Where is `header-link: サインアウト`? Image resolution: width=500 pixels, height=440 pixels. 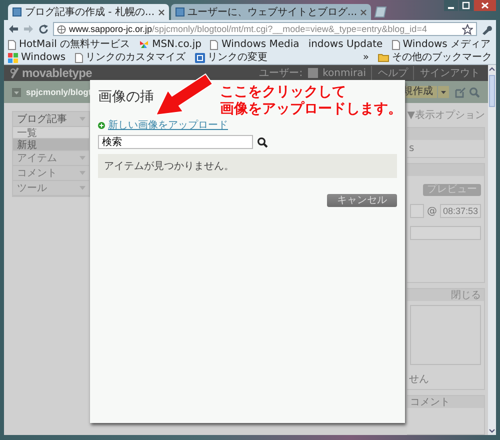 header-link: サインアウト is located at coordinates (446, 73).